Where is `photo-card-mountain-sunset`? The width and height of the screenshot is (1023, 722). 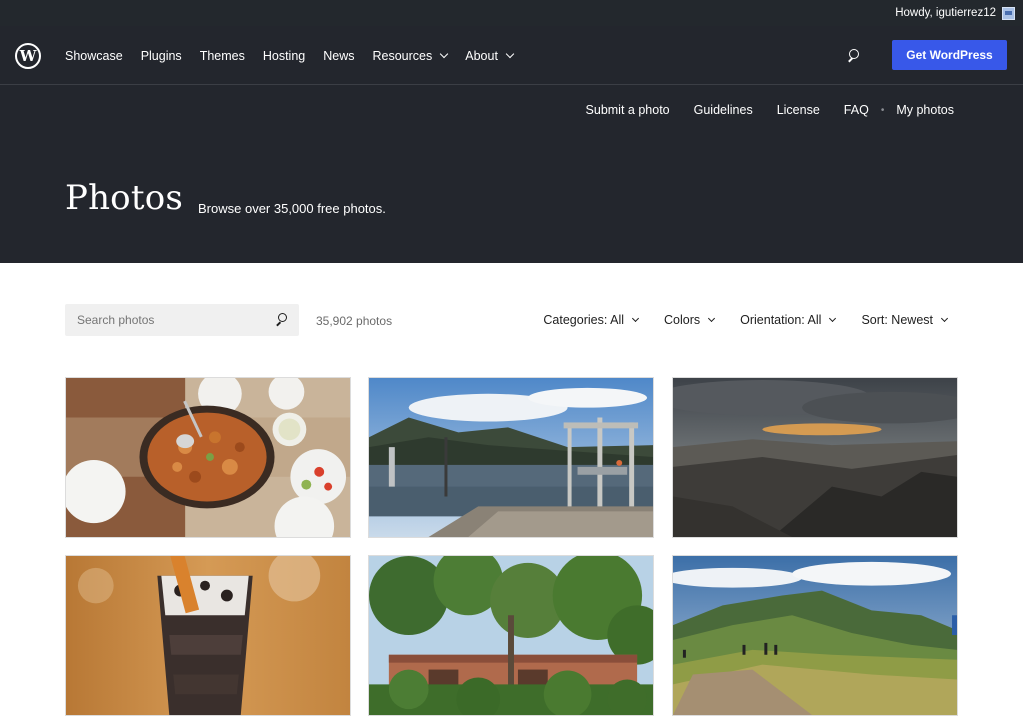
photo-card-mountain-sunset is located at coordinates (815, 457).